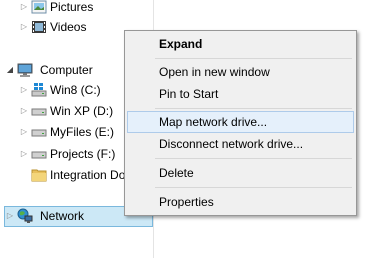 The height and width of the screenshot is (258, 365). Describe the element at coordinates (240, 94) in the screenshot. I see `menu-item-pin-to-start: Pin to Start` at that location.